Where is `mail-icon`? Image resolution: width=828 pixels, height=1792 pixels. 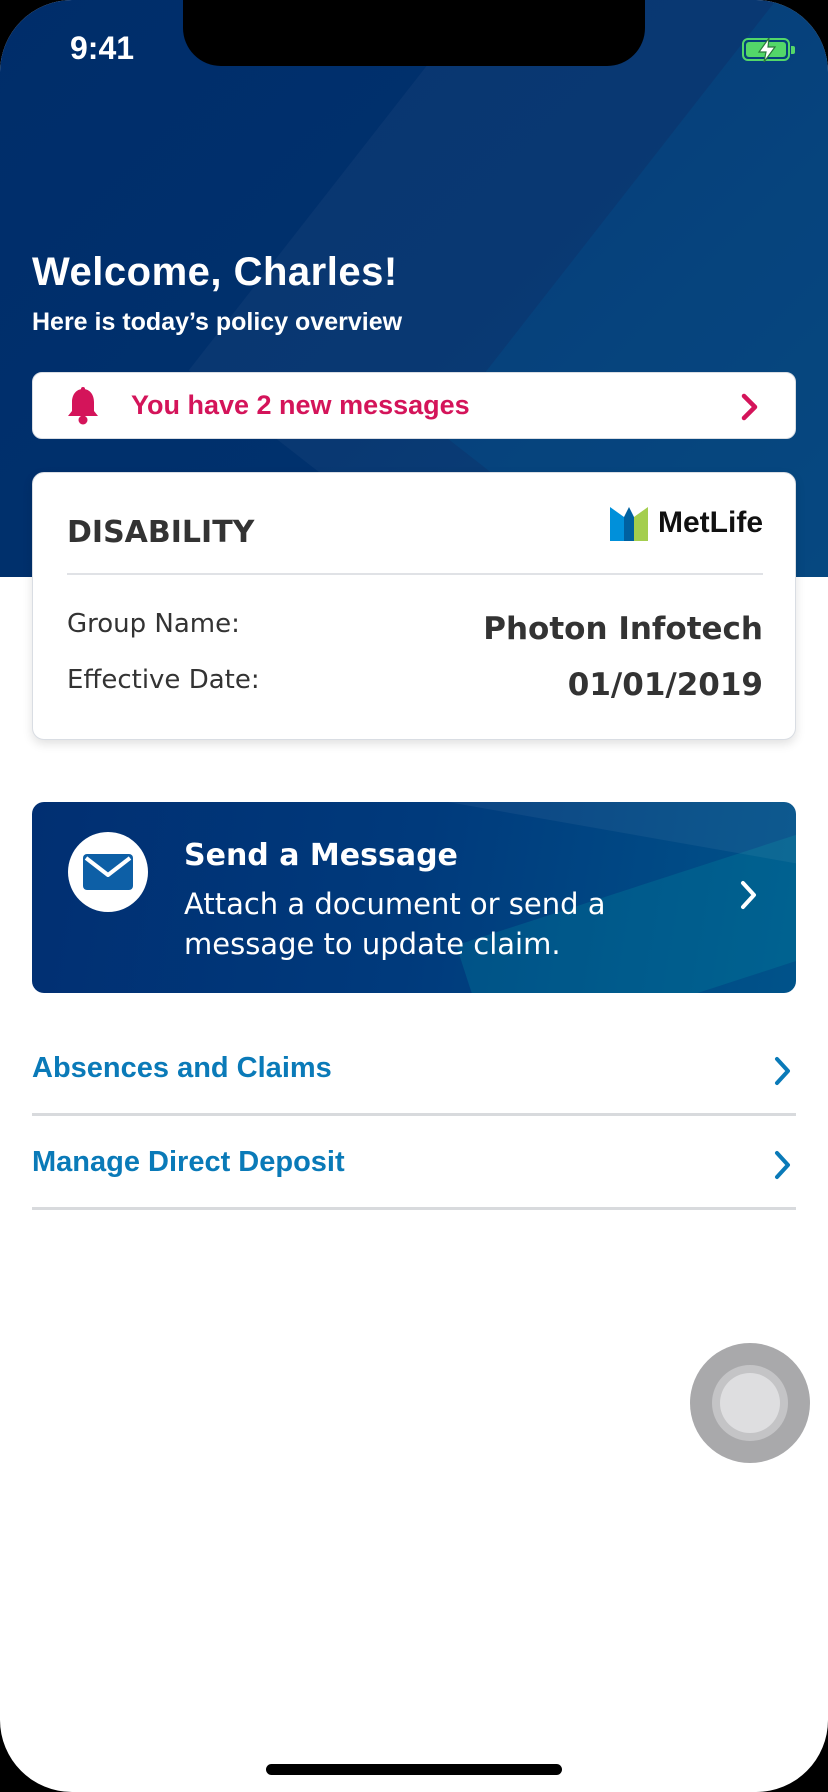
mail-icon is located at coordinates (108, 872).